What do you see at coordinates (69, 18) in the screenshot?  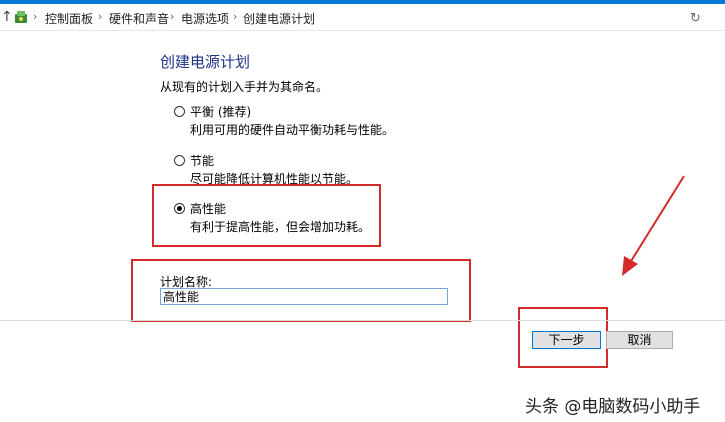 I see `breadcrumb-control-panel: 控制面板` at bounding box center [69, 18].